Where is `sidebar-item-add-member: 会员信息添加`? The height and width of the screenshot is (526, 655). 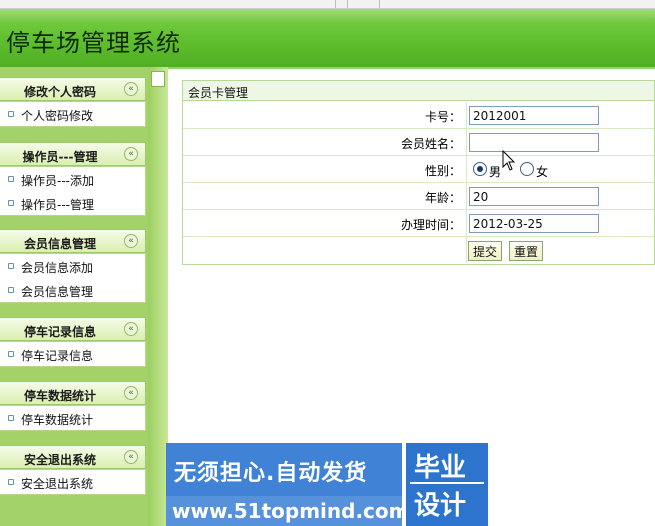 sidebar-item-add-member: 会员信息添加 is located at coordinates (72, 266).